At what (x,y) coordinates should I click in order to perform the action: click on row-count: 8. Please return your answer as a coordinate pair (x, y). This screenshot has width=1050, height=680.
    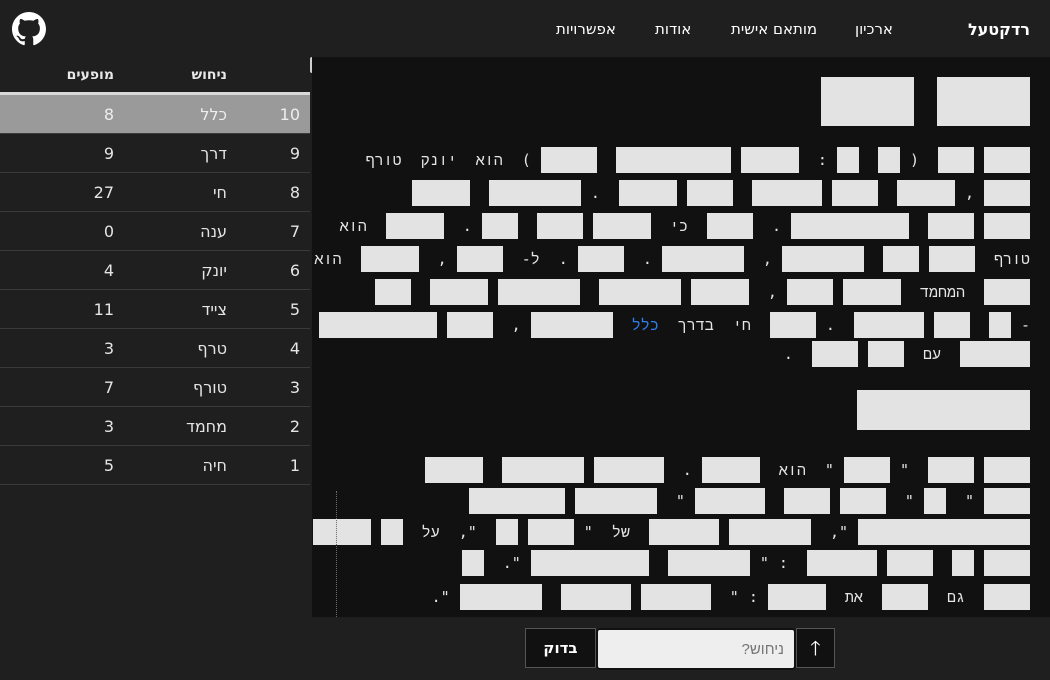
    Looking at the image, I should click on (108, 114).